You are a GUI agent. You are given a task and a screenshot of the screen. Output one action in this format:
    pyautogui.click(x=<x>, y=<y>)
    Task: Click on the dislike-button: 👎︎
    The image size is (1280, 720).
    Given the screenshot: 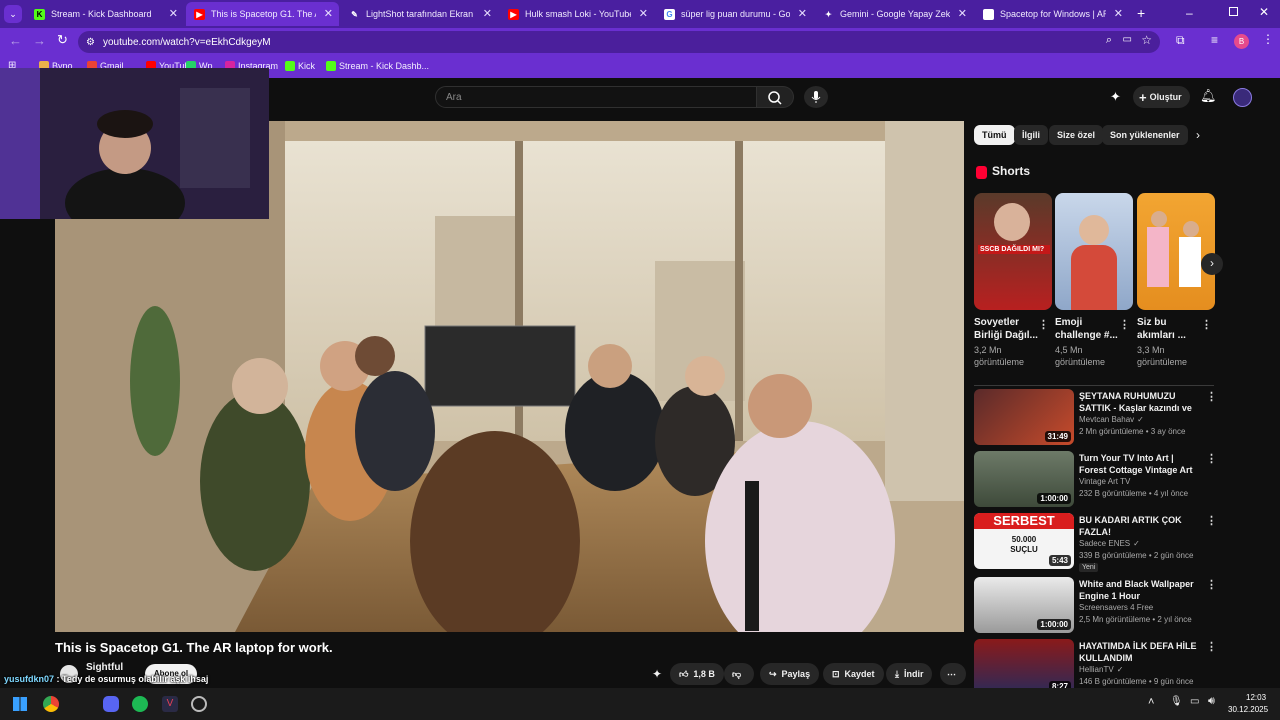 What is the action you would take?
    pyautogui.click(x=739, y=674)
    